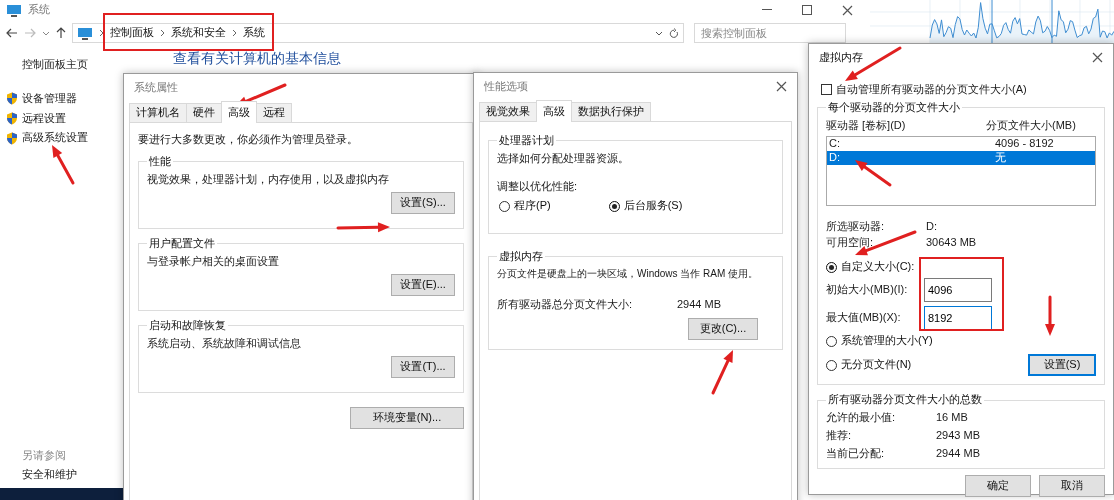 Image resolution: width=1114 pixels, height=500 pixels. What do you see at coordinates (855, 226) in the screenshot?
I see `field-label: 所选驱动器:` at bounding box center [855, 226].